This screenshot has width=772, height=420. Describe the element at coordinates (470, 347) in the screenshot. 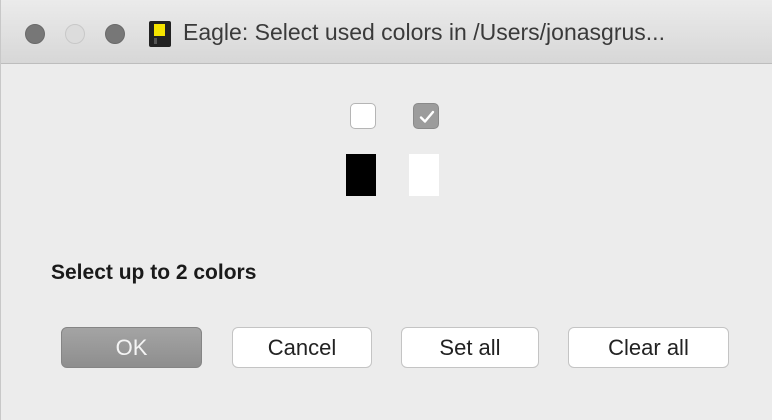

I see `set-all-button: Set all` at that location.